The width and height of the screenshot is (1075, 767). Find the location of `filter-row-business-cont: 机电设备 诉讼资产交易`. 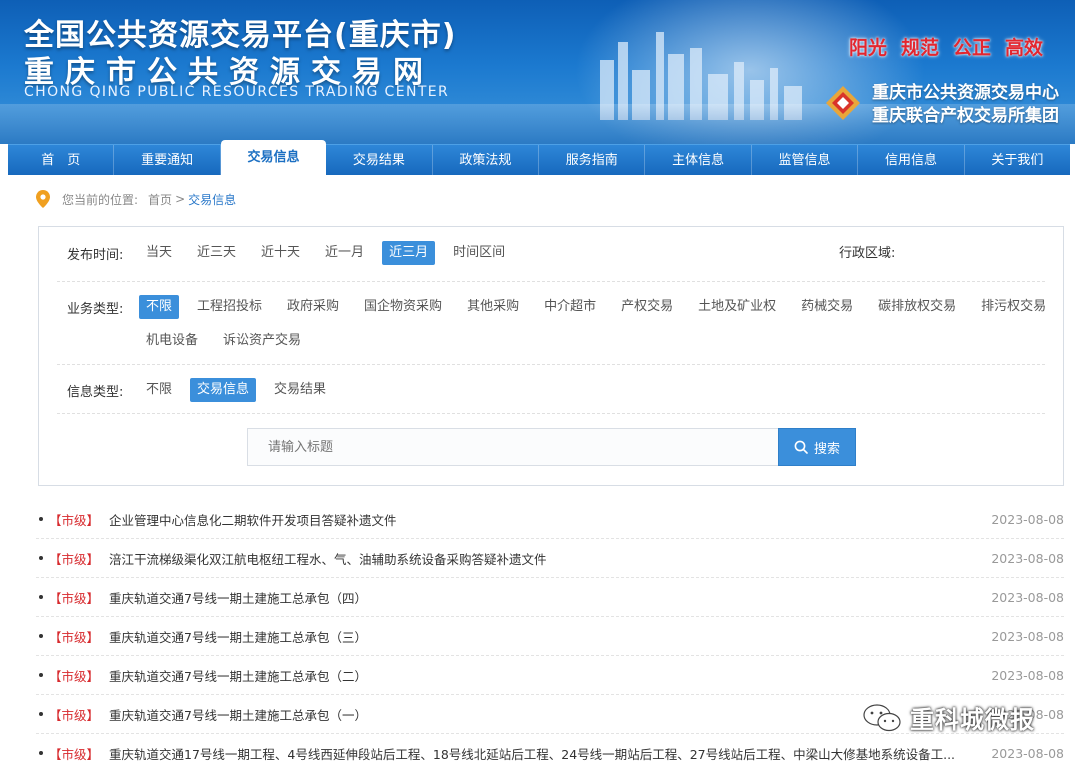

filter-row-business-cont: 机电设备 诉讼资产交易 is located at coordinates (193, 341).